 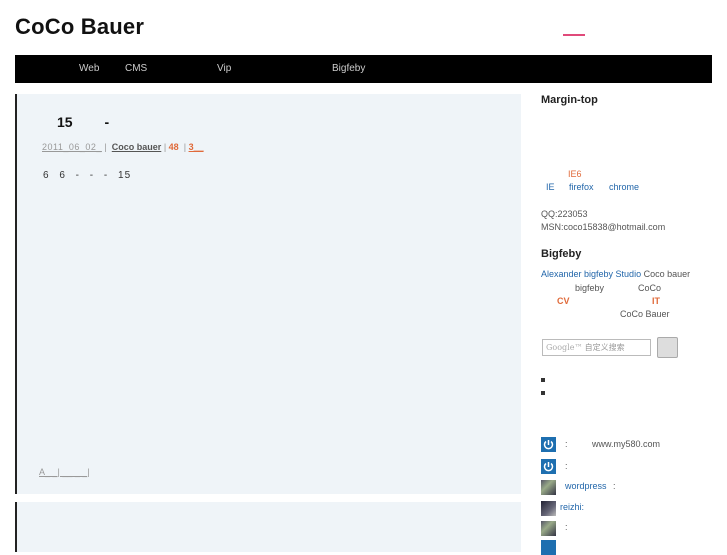 What do you see at coordinates (348, 68) in the screenshot?
I see `nav-item-bigfeby: Bigfeby` at bounding box center [348, 68].